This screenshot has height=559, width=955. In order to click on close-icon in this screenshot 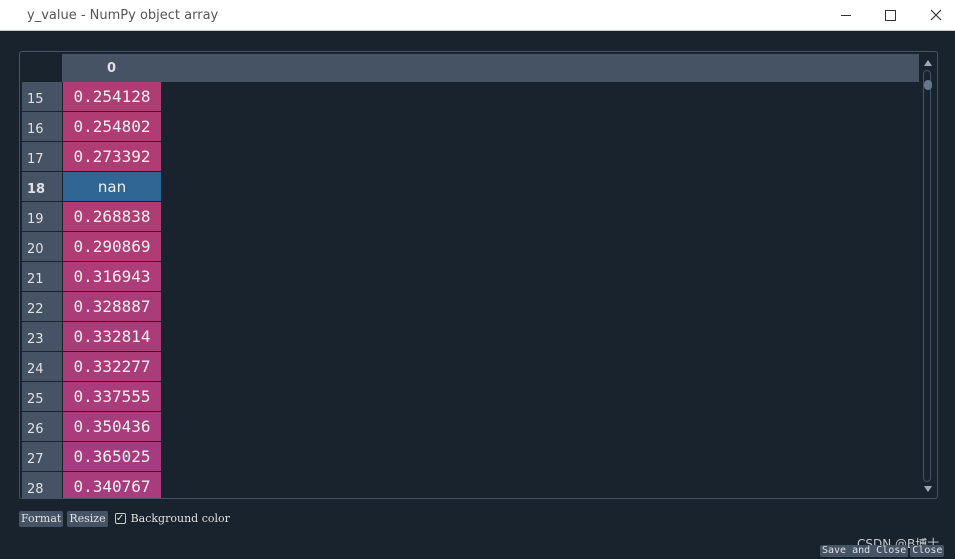, I will do `click(936, 15)`.